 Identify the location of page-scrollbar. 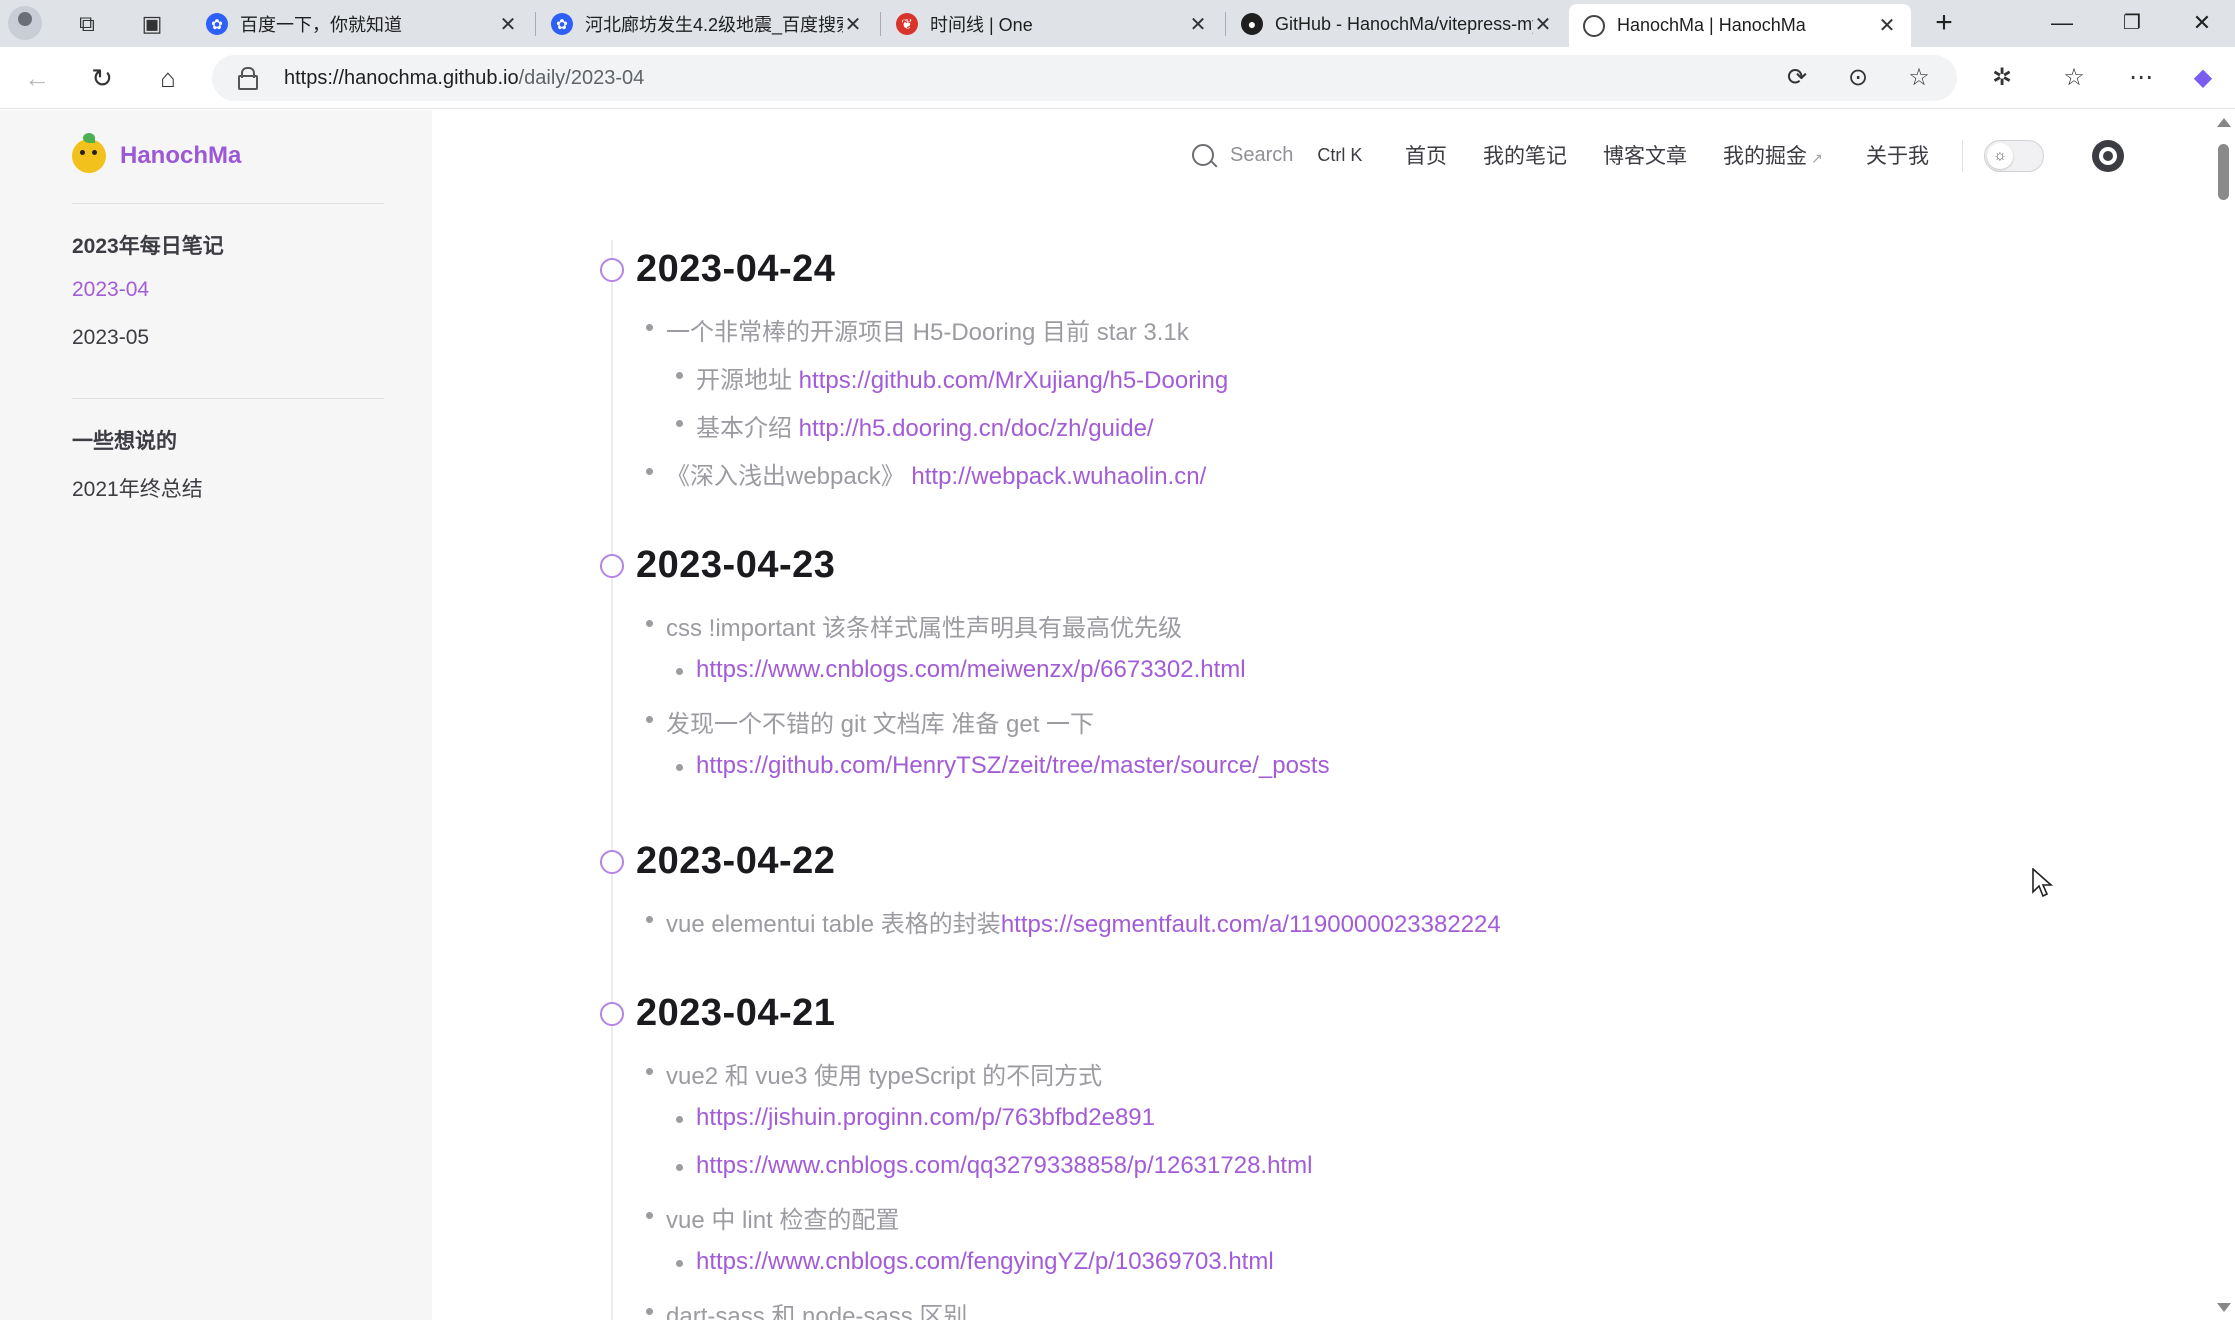
(2223, 715).